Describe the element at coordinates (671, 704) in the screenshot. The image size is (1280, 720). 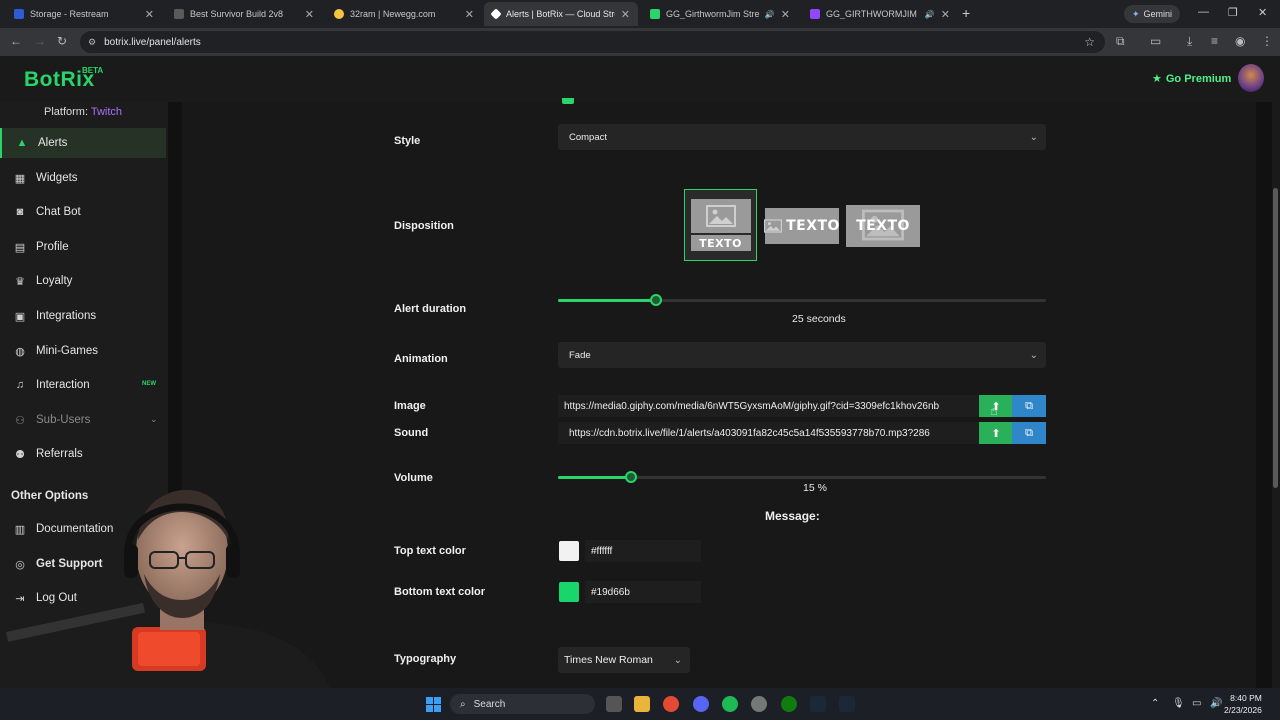
I see `chrome-icon` at that location.